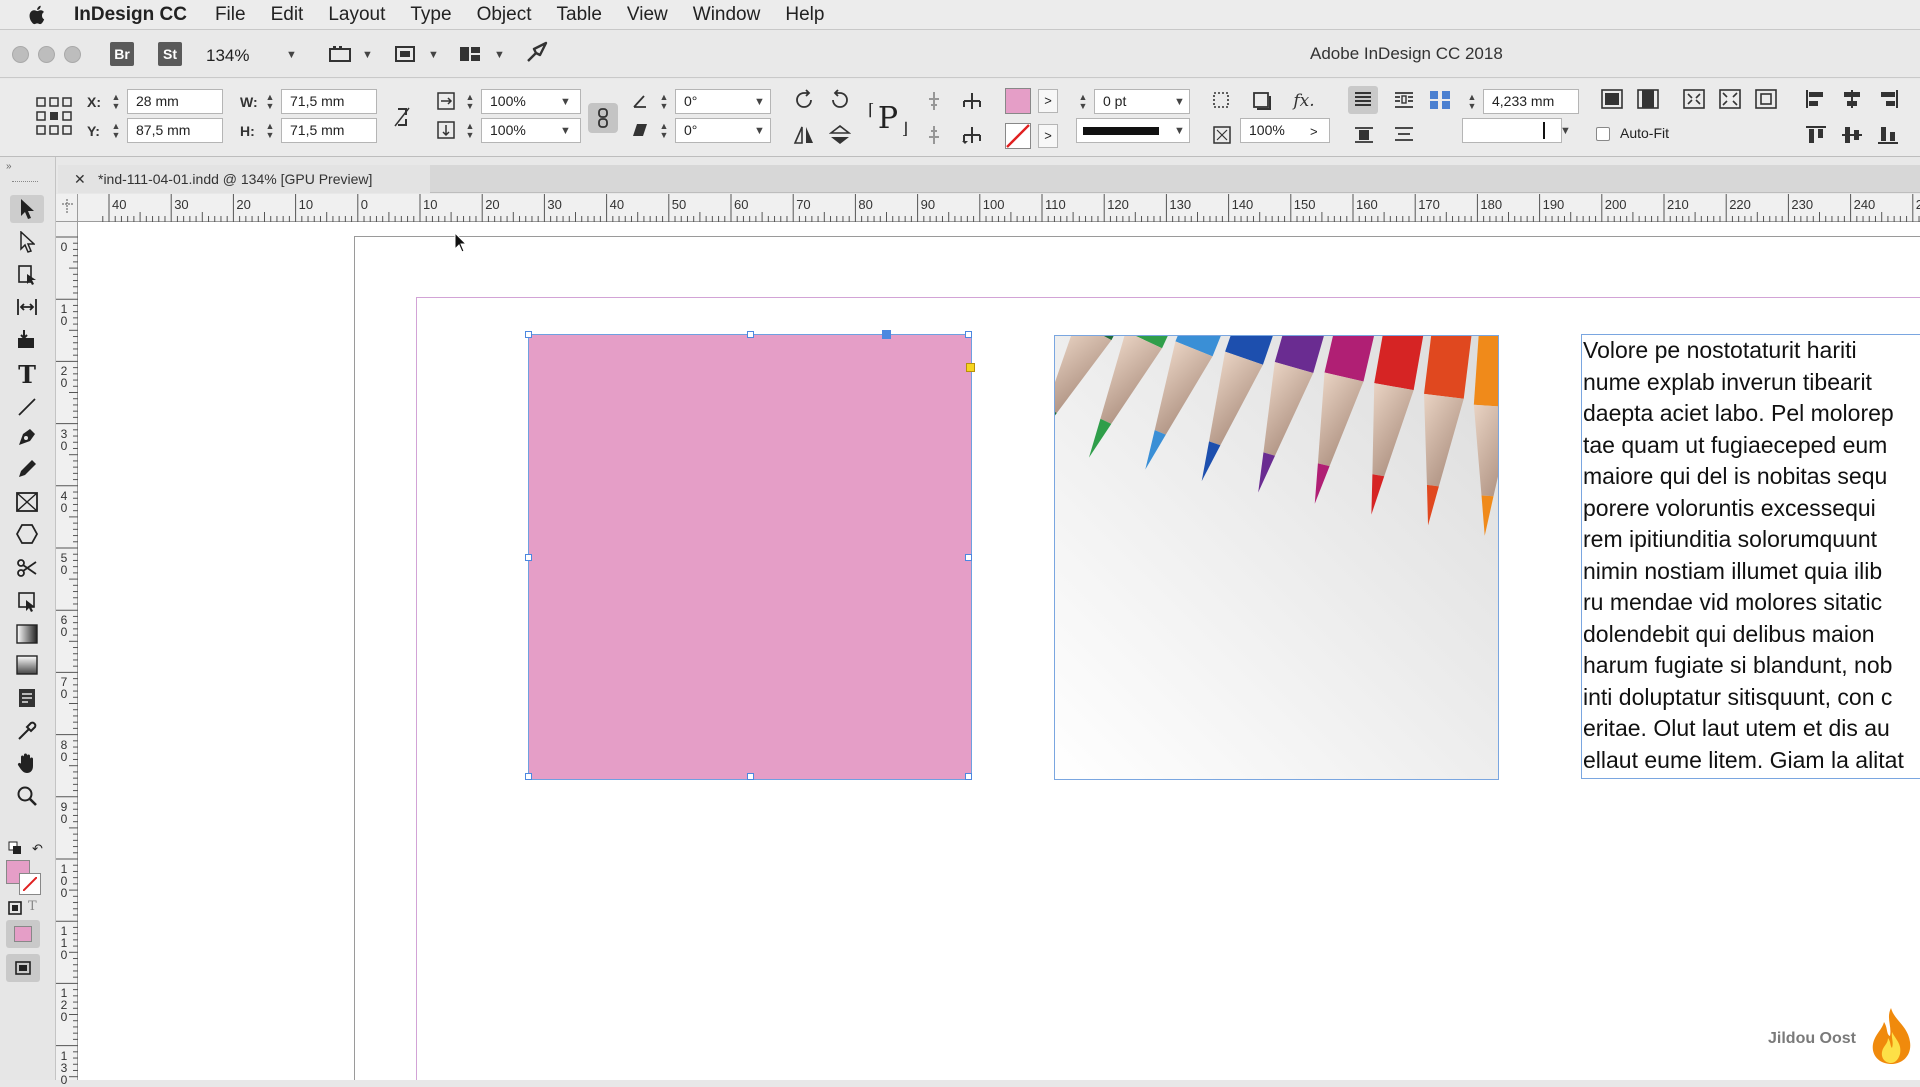  Describe the element at coordinates (538, 52) in the screenshot. I see `publish-online-icon` at that location.